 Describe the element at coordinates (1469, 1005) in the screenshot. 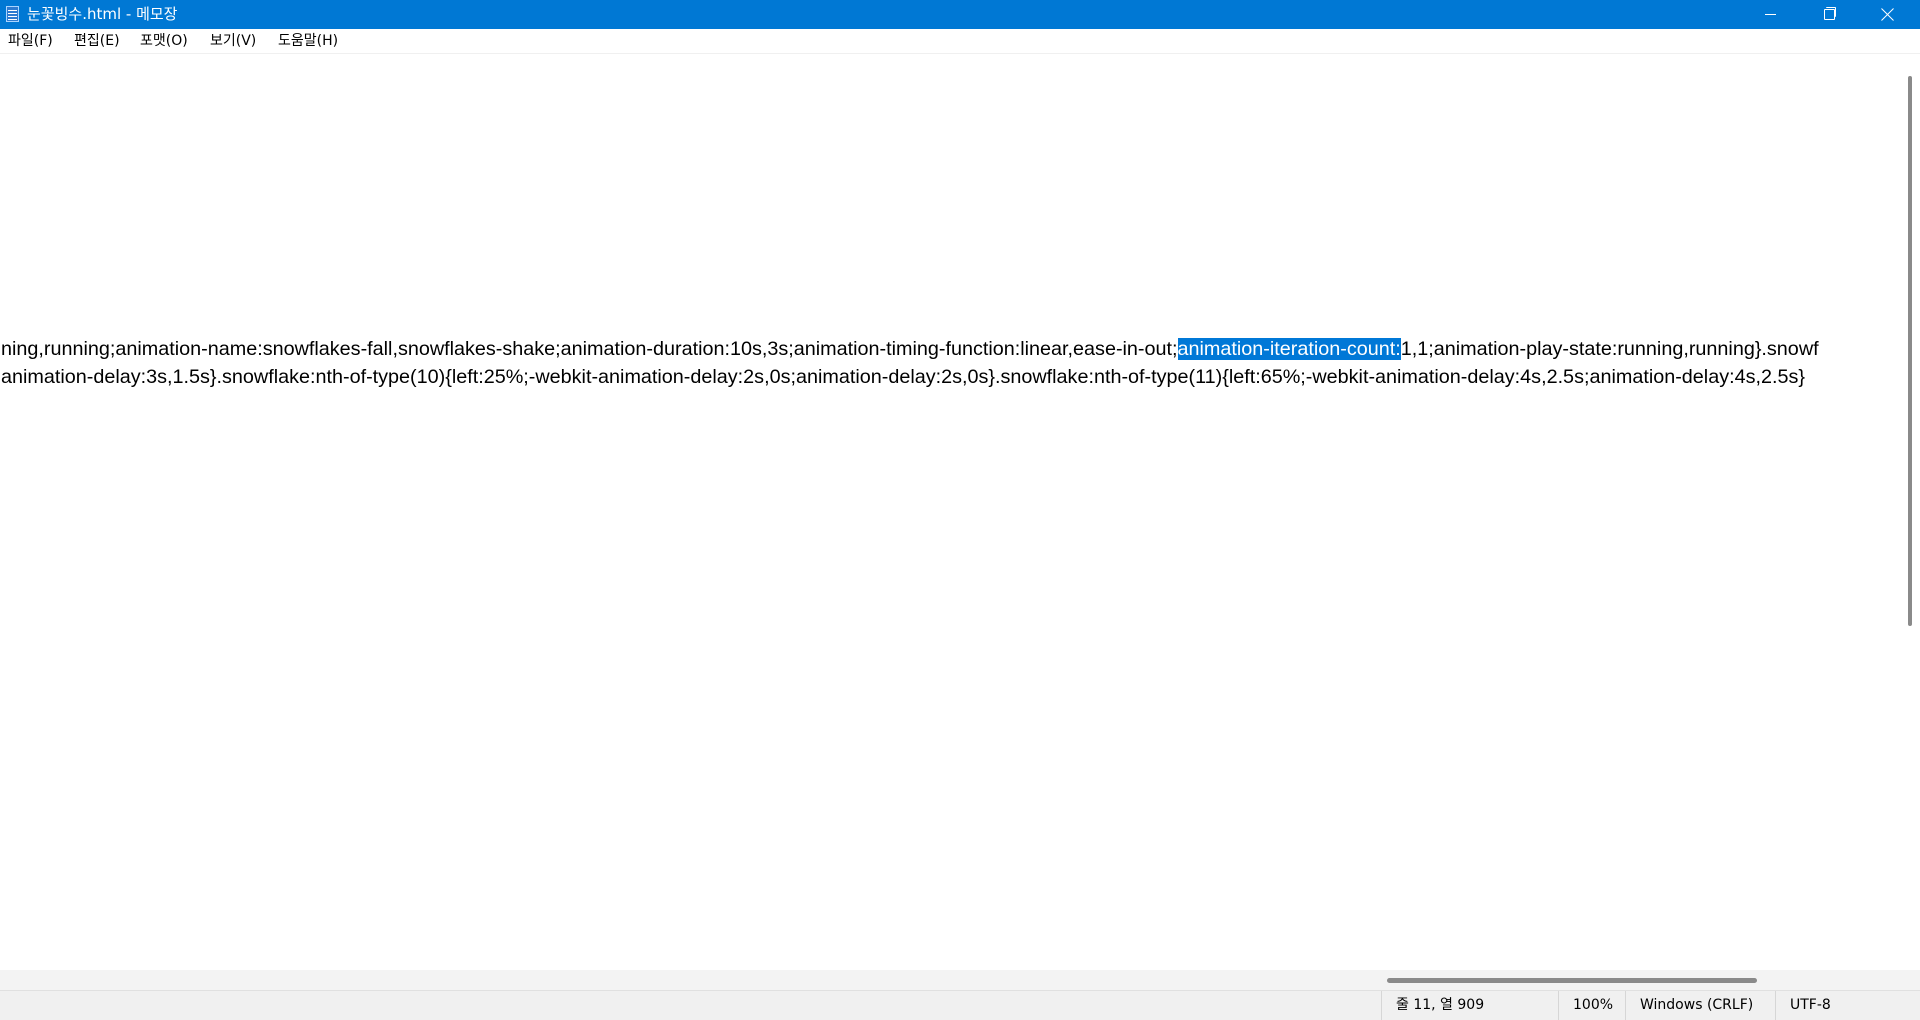

I see `cursor-position: 줄 11, 열 909` at that location.